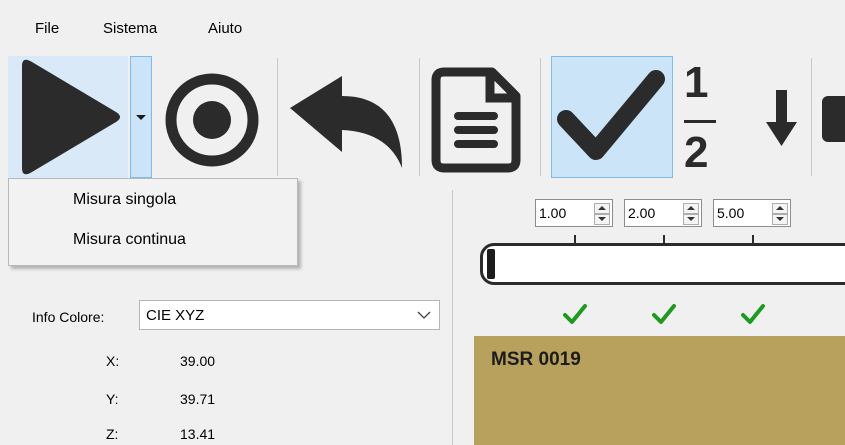 The width and height of the screenshot is (845, 445). I want to click on menu-item-misura-continua: Misura continua, so click(129, 240).